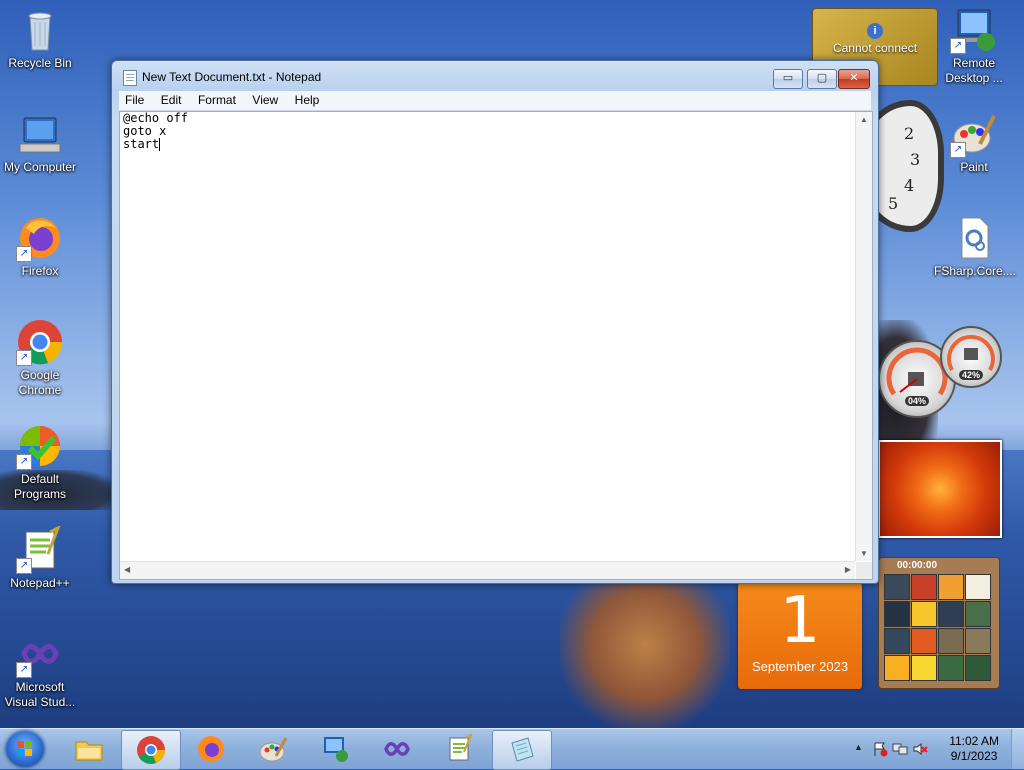 Image resolution: width=1024 pixels, height=770 pixels. I want to click on chrome-icon, so click(151, 750).